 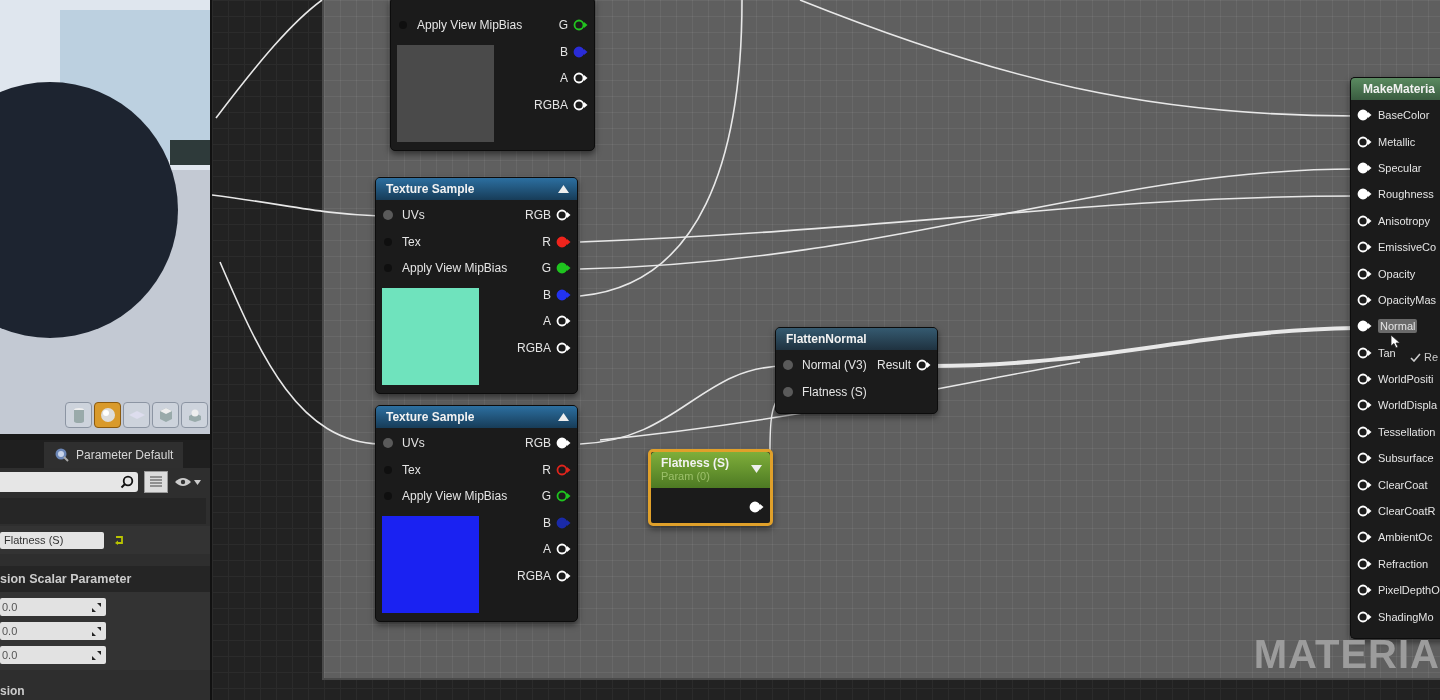 What do you see at coordinates (1409, 590) in the screenshot?
I see `pin-label: PixelDepthO` at bounding box center [1409, 590].